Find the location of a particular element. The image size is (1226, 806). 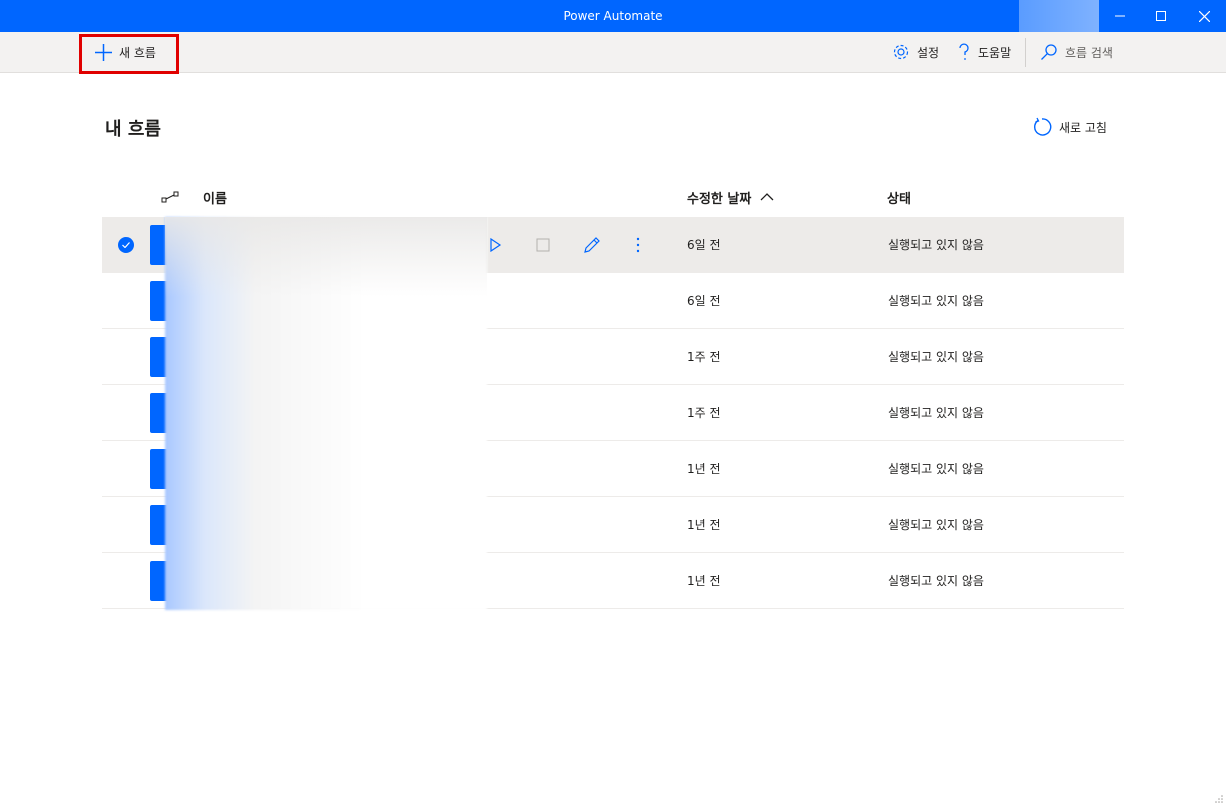

search-flows-input: 흐름 검색 is located at coordinates (1076, 52).